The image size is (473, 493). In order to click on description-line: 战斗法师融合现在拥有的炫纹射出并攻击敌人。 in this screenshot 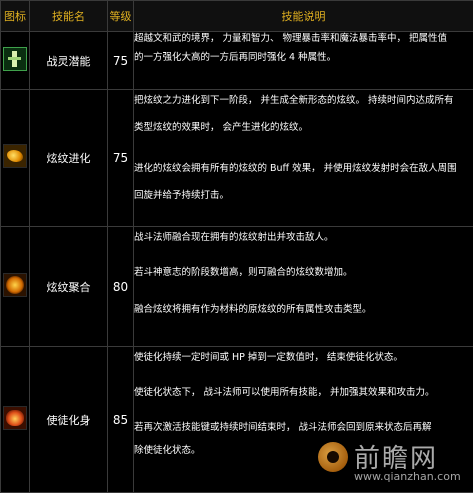, I will do `click(303, 237)`.